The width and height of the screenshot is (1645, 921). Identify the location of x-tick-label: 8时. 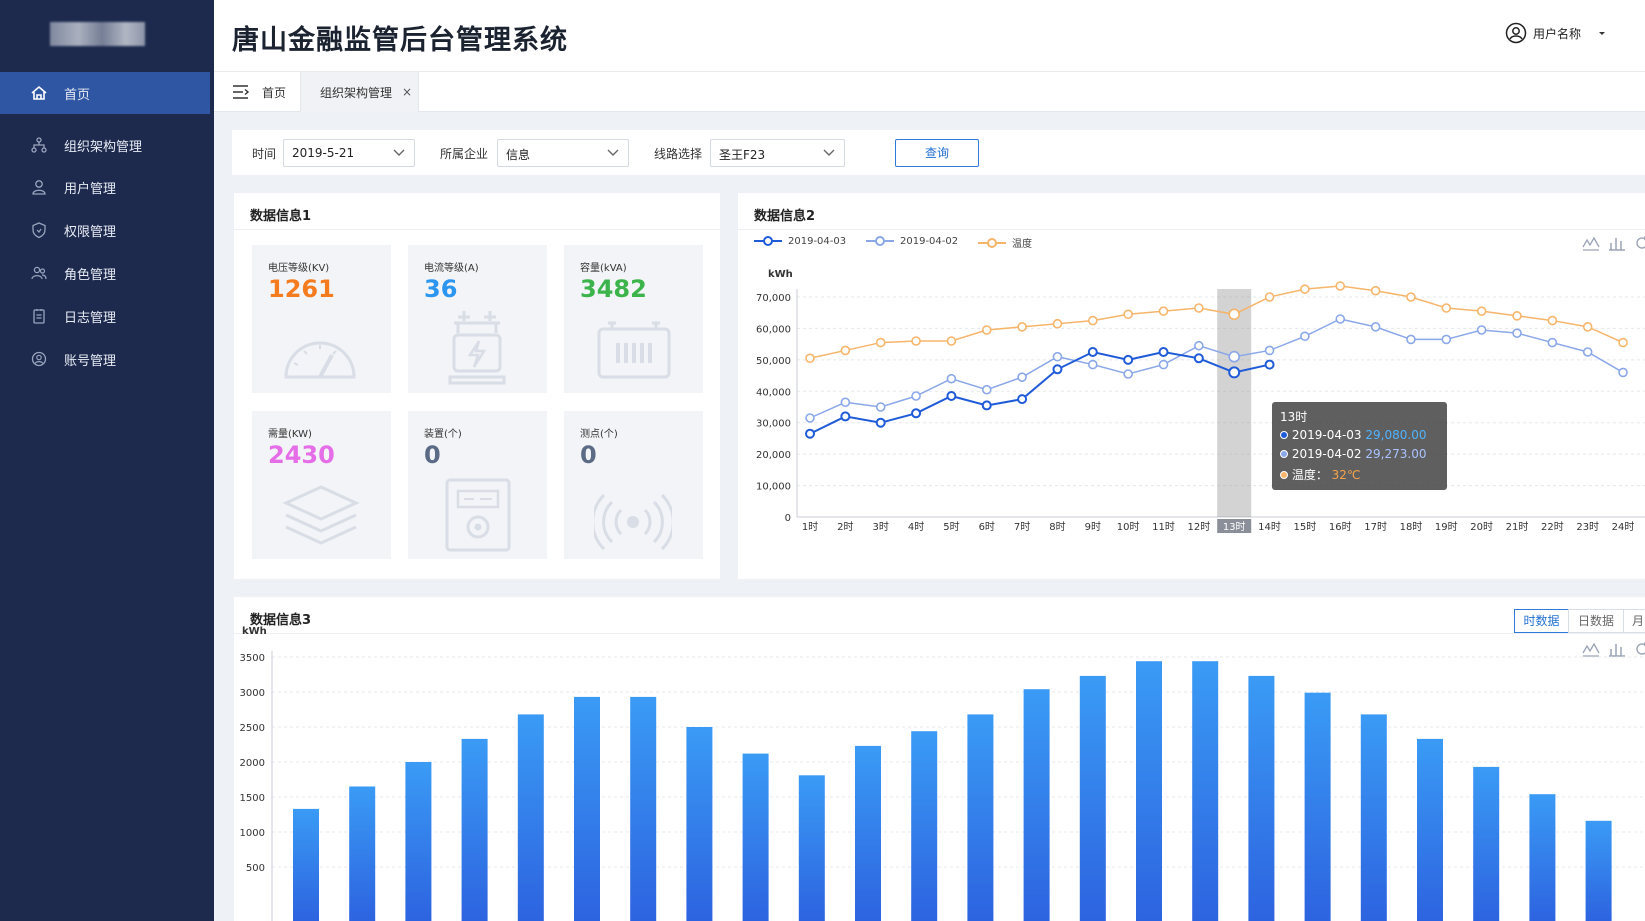
(1057, 527).